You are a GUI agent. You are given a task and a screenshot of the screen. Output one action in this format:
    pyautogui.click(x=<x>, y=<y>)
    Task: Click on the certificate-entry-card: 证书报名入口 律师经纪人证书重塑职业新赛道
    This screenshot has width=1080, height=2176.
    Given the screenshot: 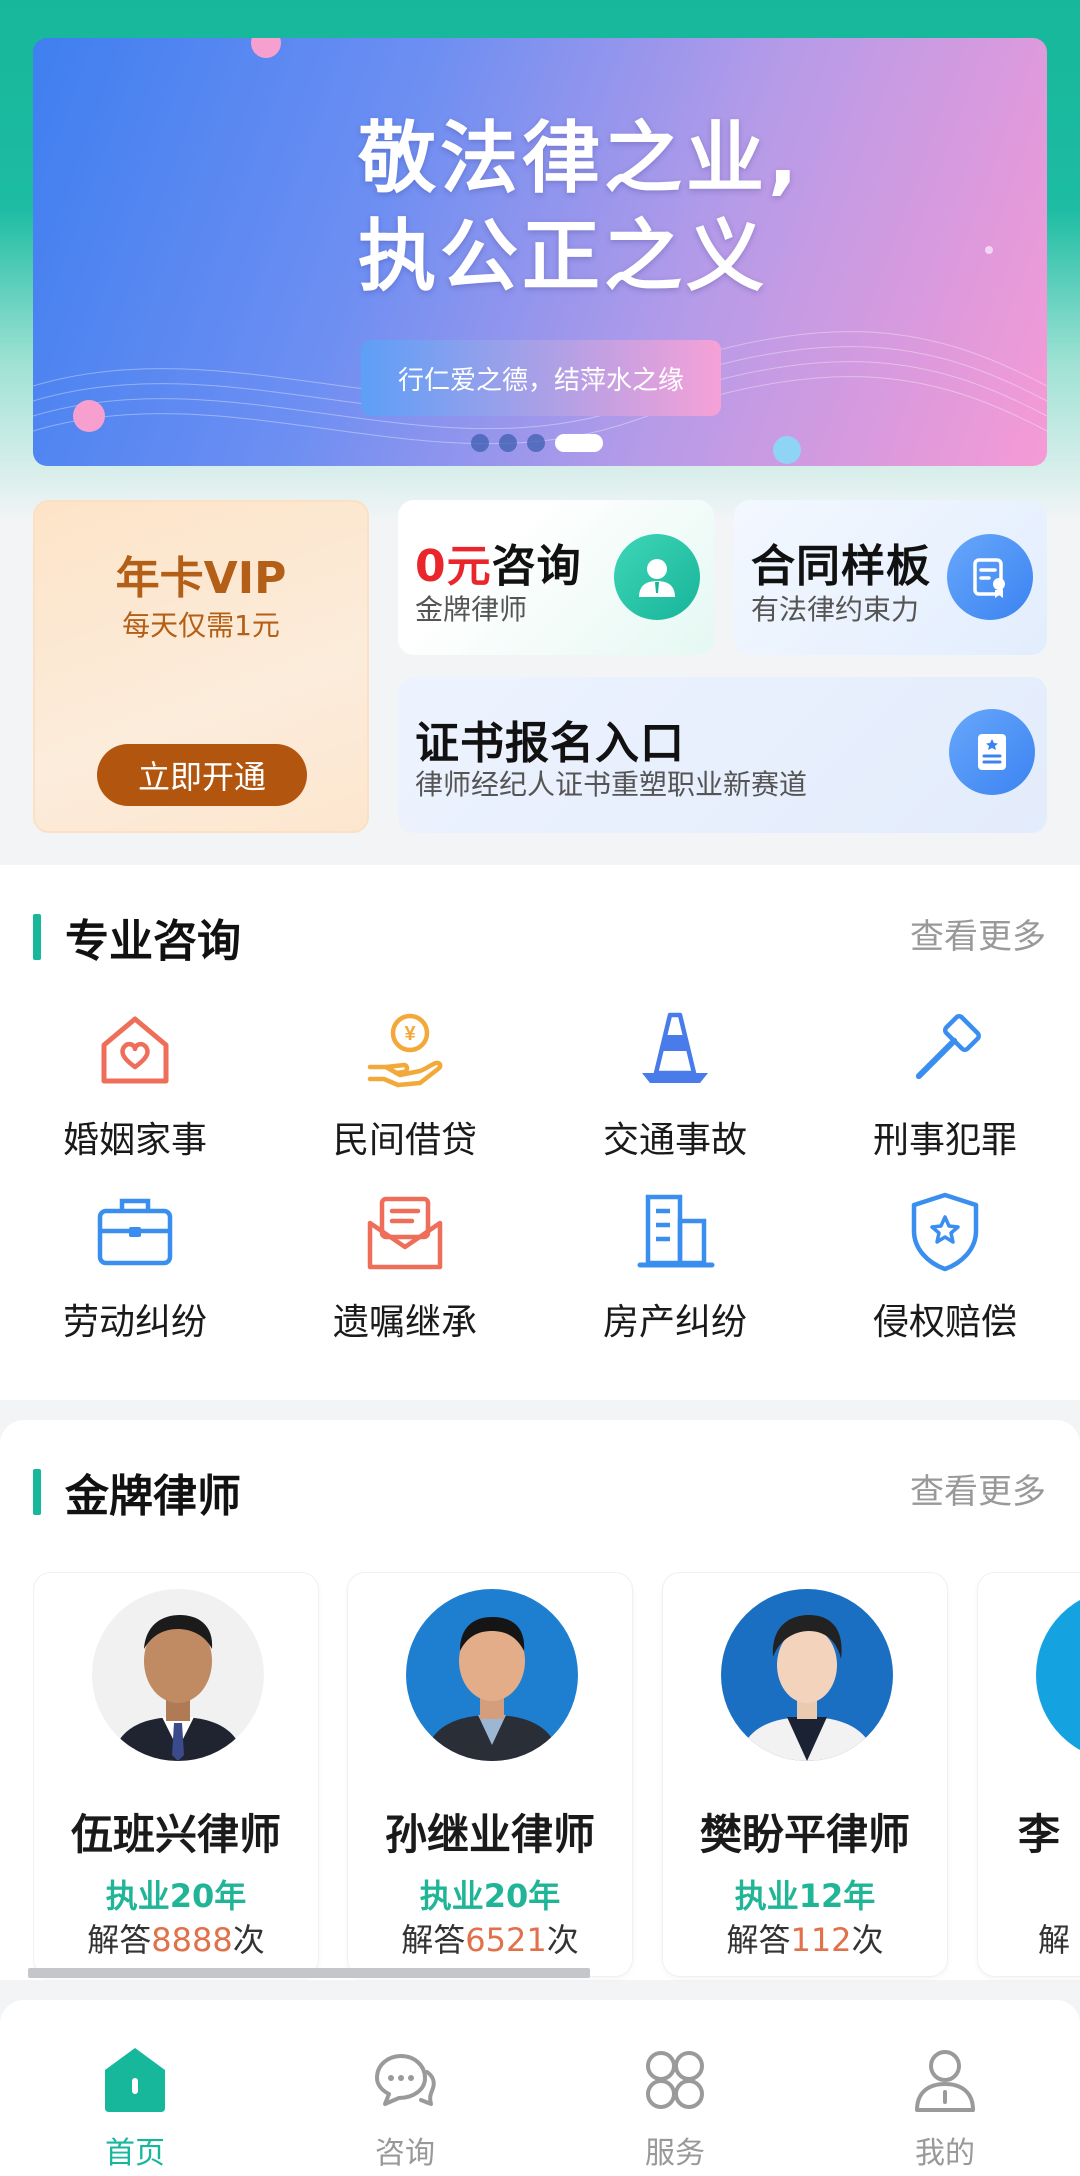 What is the action you would take?
    pyautogui.click(x=722, y=755)
    